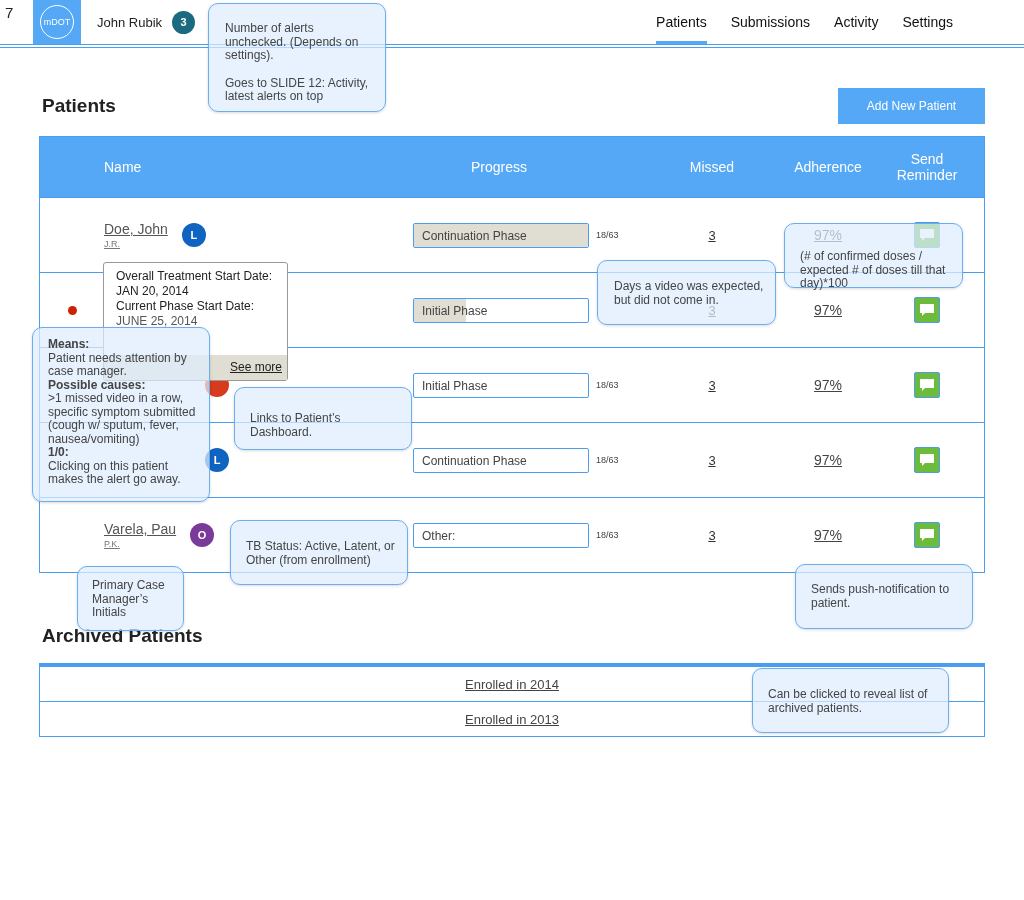 This screenshot has width=1024, height=900. What do you see at coordinates (112, 544) in the screenshot?
I see `case-manager-initials: P.K.` at bounding box center [112, 544].